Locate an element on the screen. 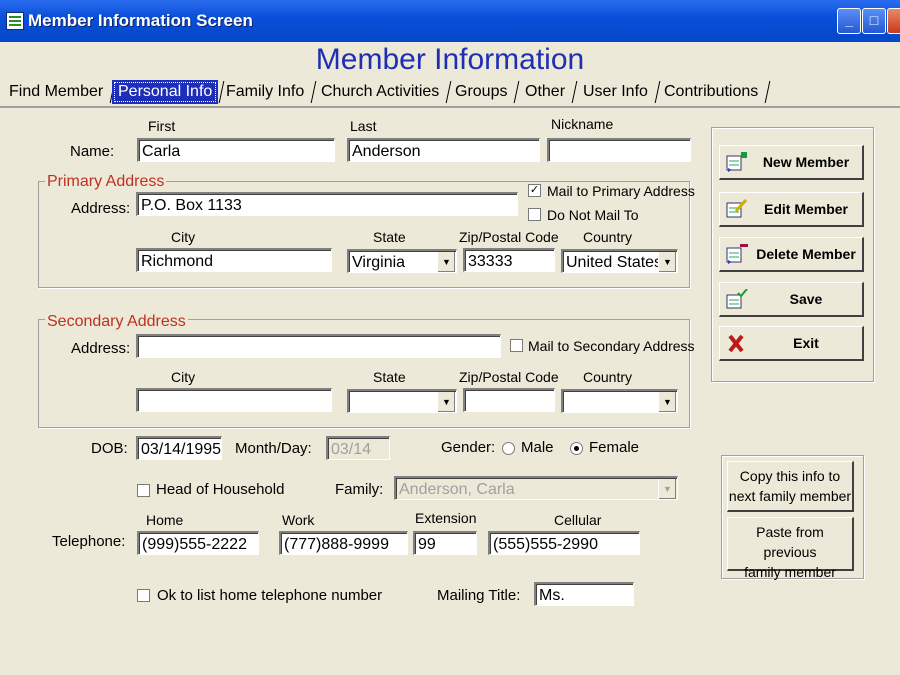 The height and width of the screenshot is (675, 900). page-title: Member Information is located at coordinates (450, 59).